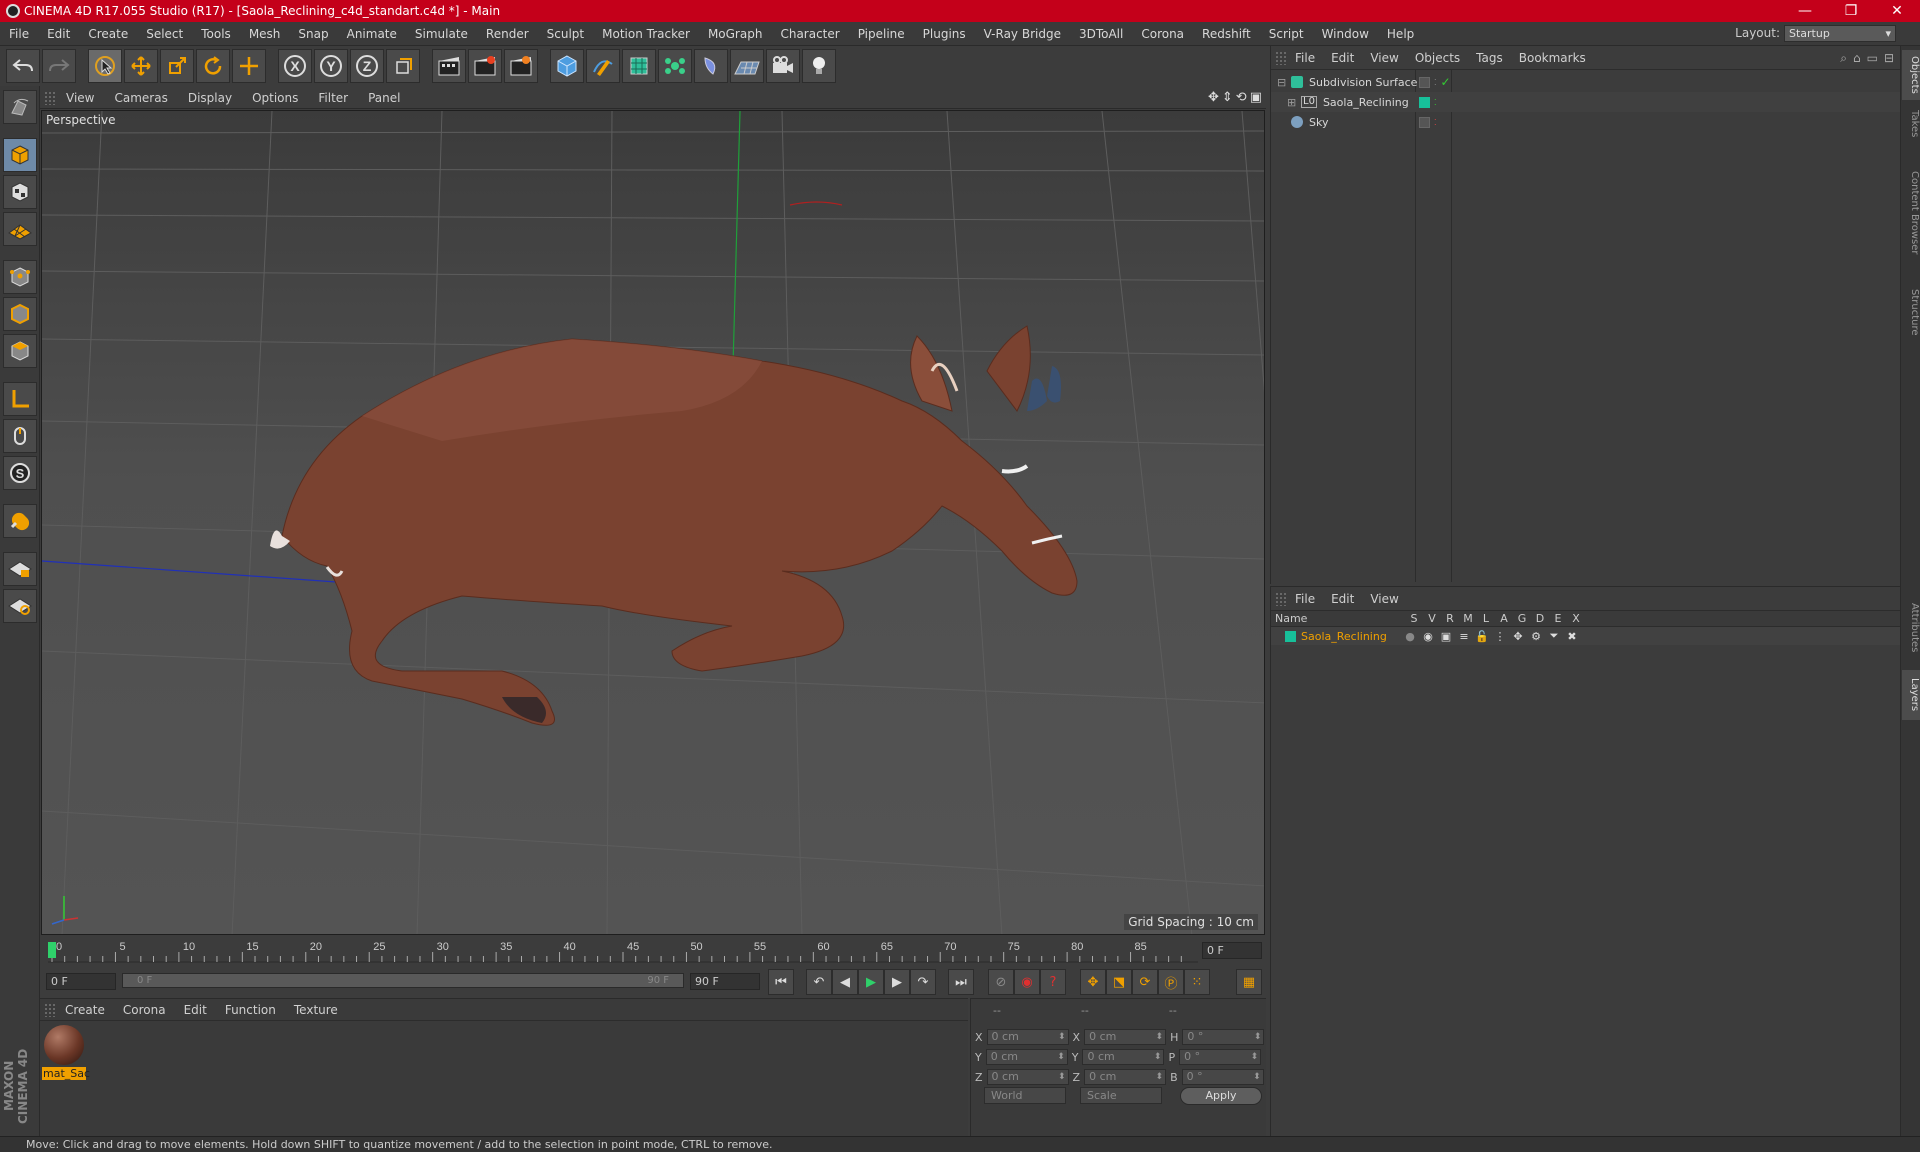 The width and height of the screenshot is (1920, 1152). What do you see at coordinates (565, 34) in the screenshot?
I see `menu-sculpt: Sculpt` at bounding box center [565, 34].